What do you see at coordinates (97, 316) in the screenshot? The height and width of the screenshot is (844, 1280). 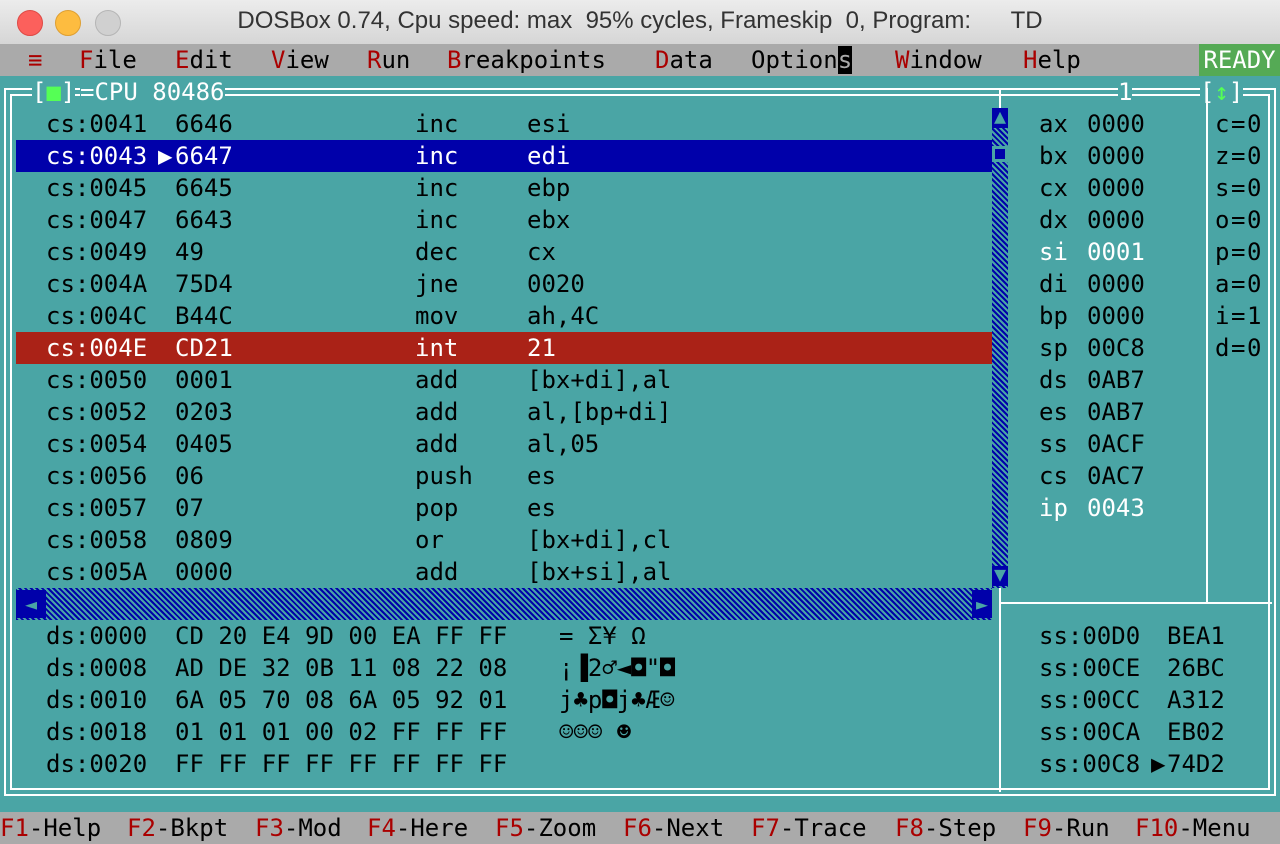 I see `code-address: cs:004C` at bounding box center [97, 316].